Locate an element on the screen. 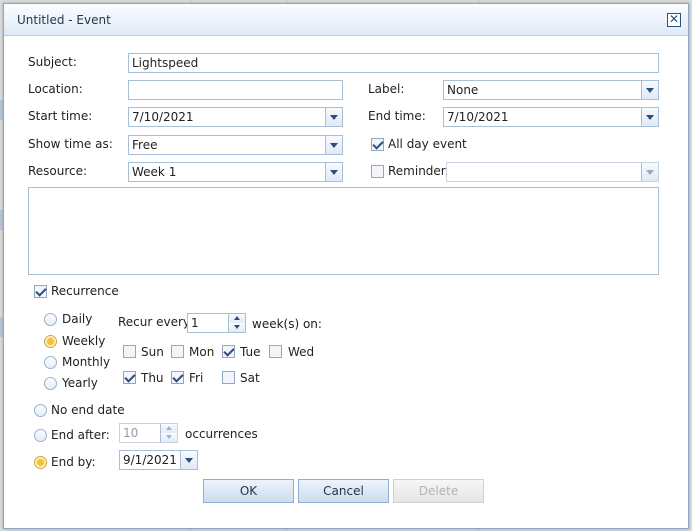  location-input is located at coordinates (235, 90).